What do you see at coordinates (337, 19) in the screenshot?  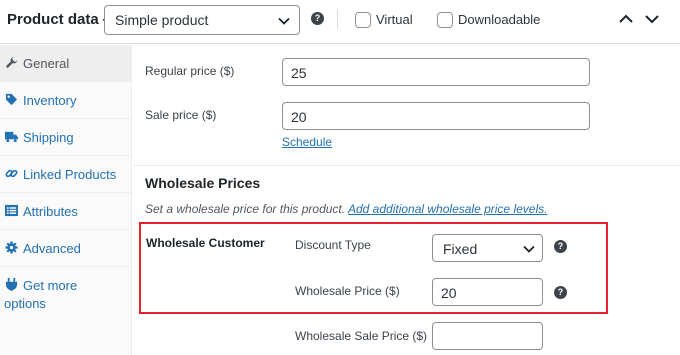 I see `header-divider` at bounding box center [337, 19].